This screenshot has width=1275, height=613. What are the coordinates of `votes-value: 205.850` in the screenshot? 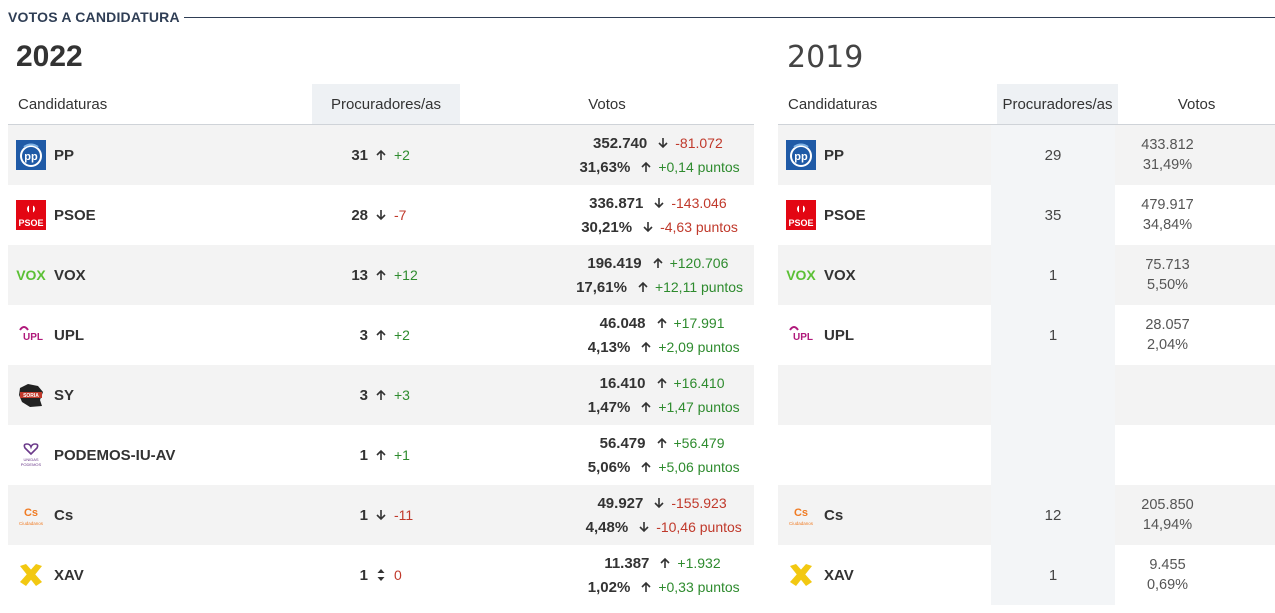 It's located at (1167, 505).